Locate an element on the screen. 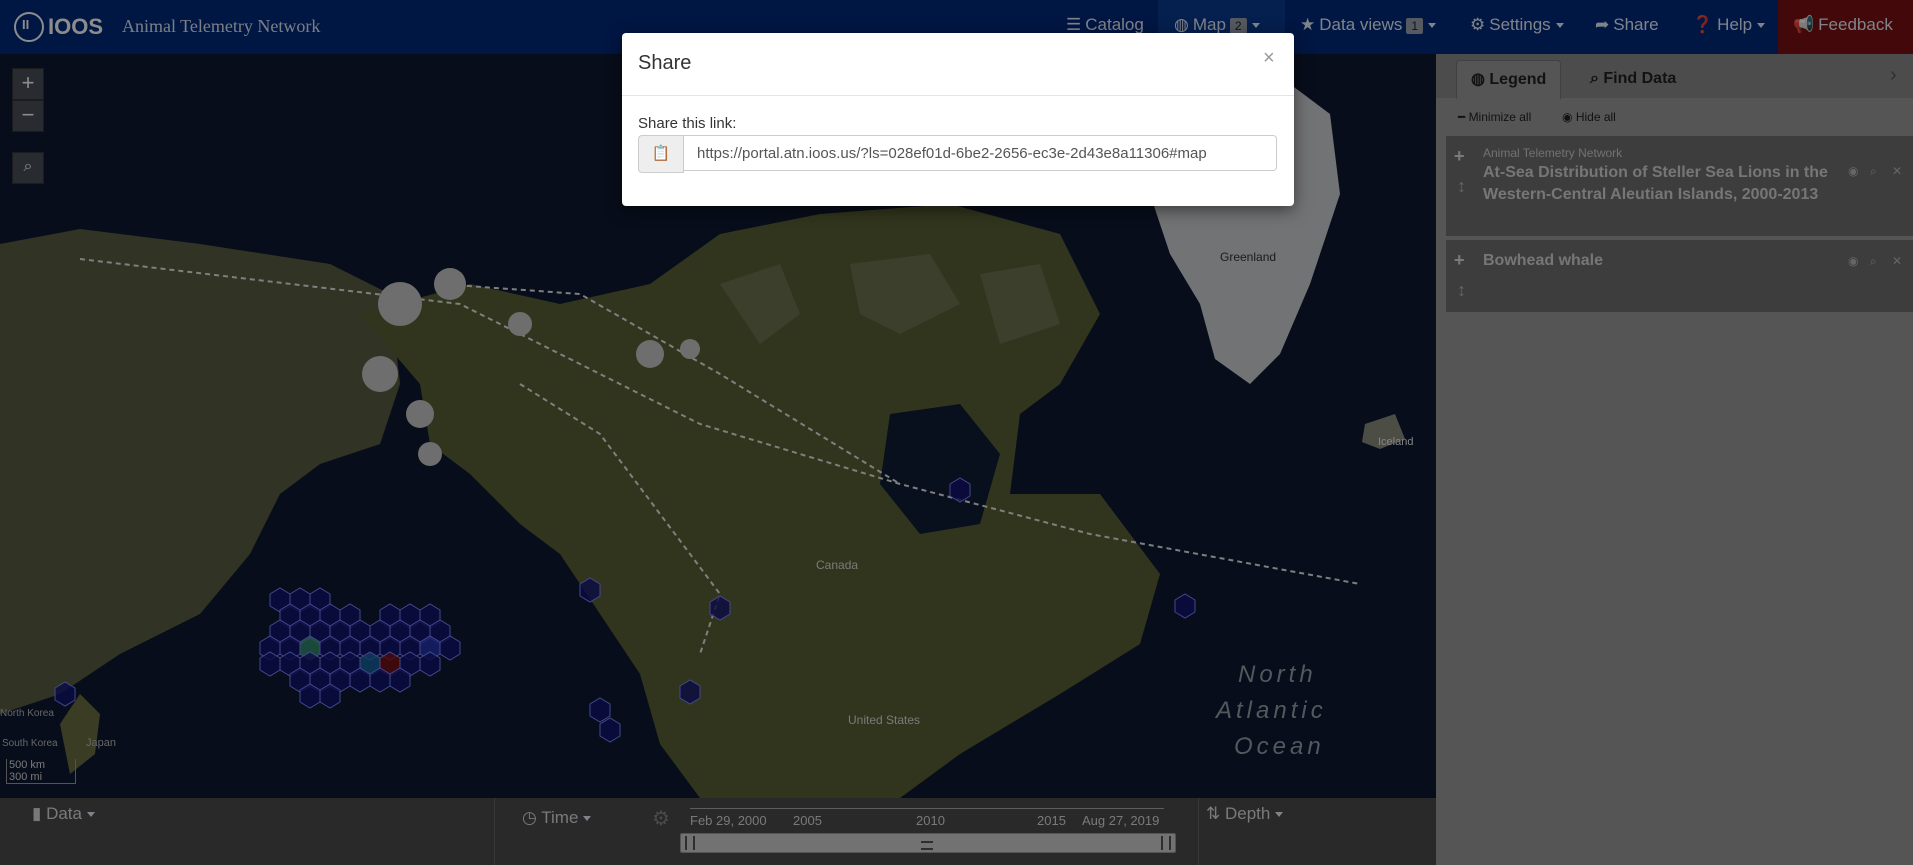 The height and width of the screenshot is (865, 1913). share-link-group: 📋 is located at coordinates (958, 154).